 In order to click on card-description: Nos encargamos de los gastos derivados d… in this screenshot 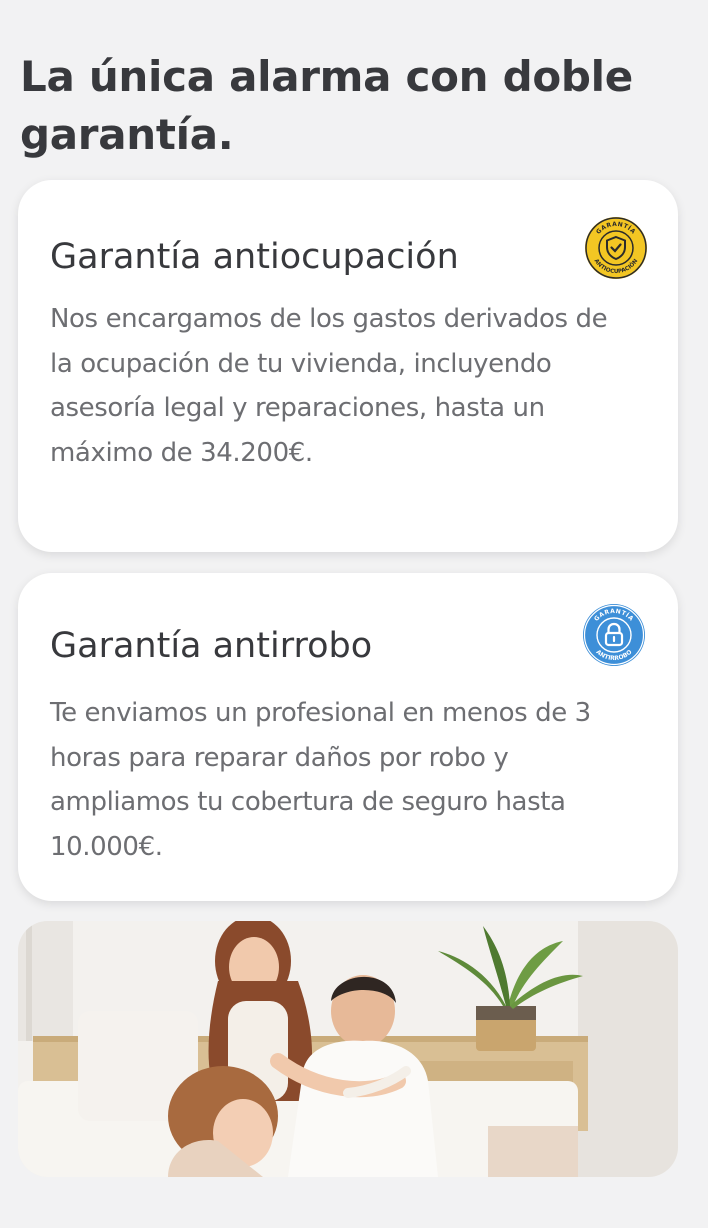, I will do `click(329, 386)`.